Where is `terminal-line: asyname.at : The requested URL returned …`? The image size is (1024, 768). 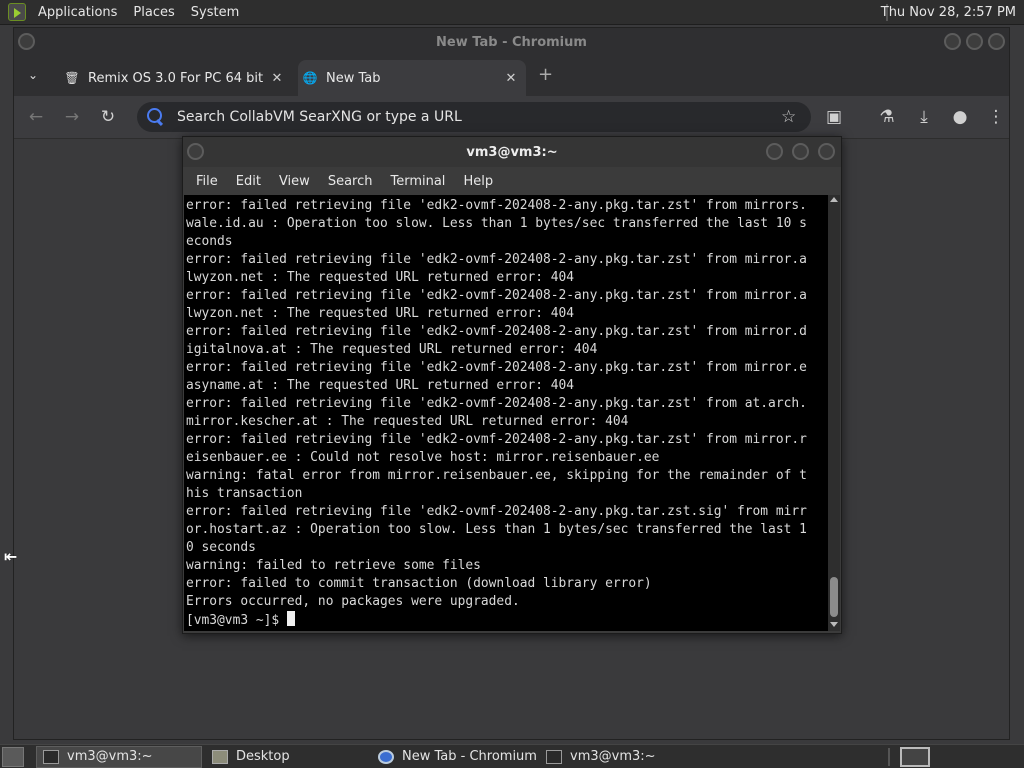
terminal-line: asyname.at : The requested URL returned … is located at coordinates (380, 385).